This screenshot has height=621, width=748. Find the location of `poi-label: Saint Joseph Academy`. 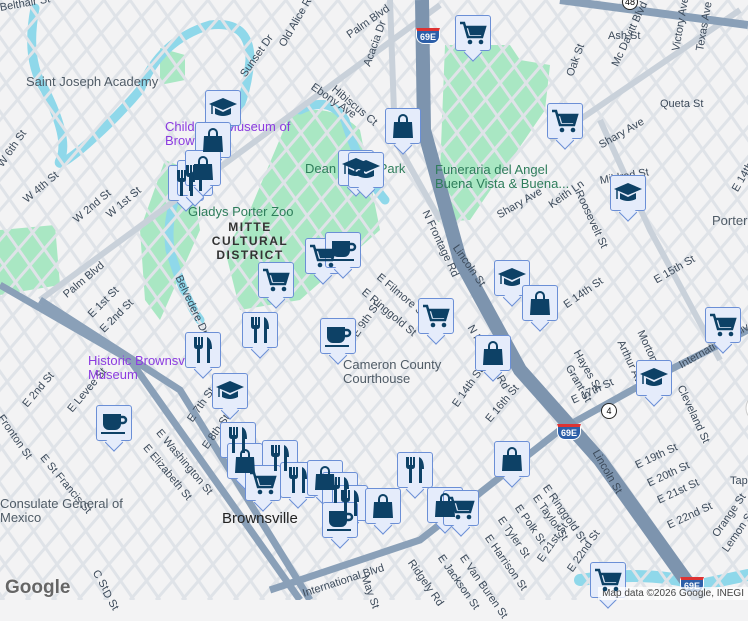

poi-label: Saint Joseph Academy is located at coordinates (92, 82).